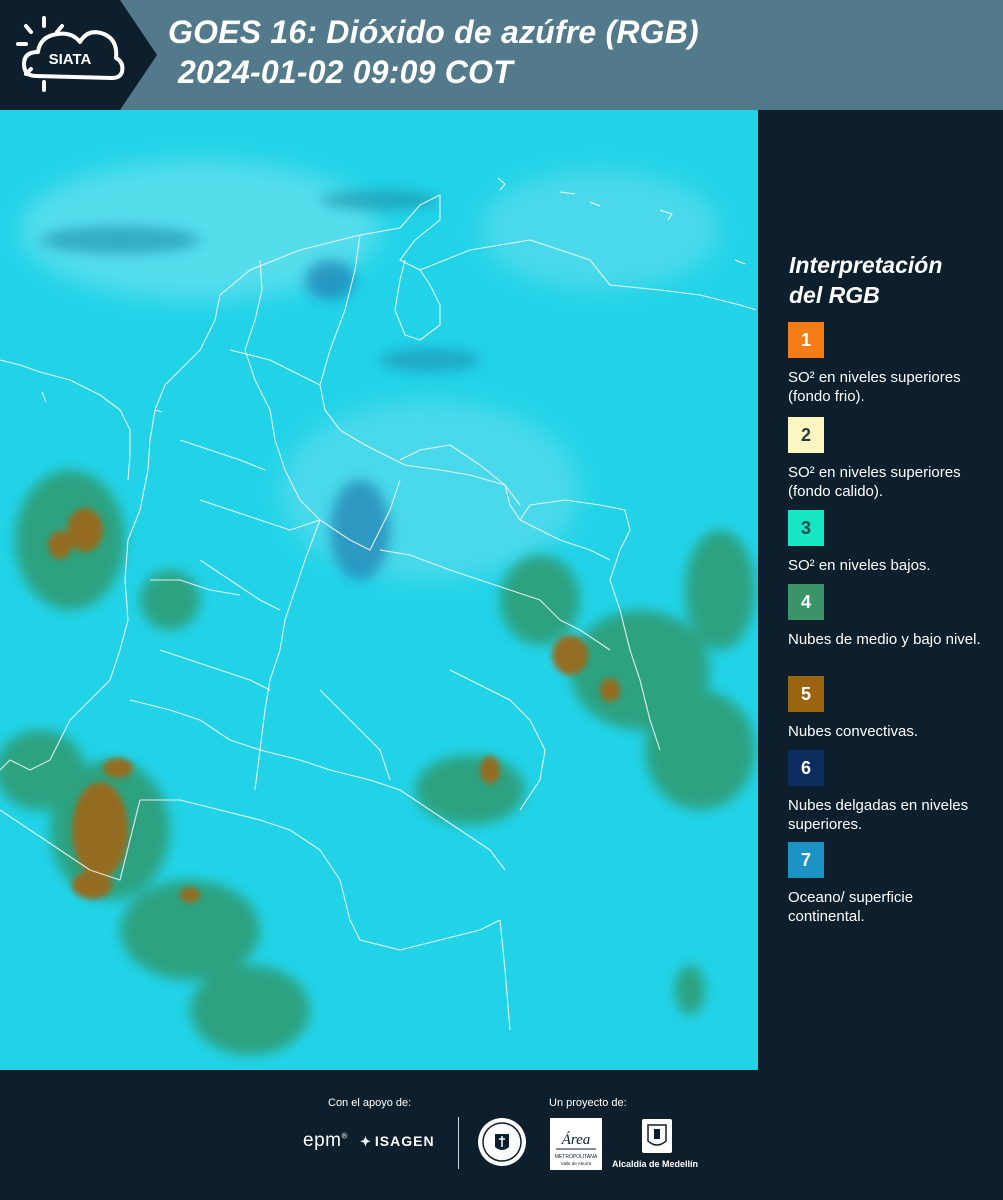 This screenshot has height=1200, width=1003. What do you see at coordinates (576, 1139) in the screenshot?
I see `svg-text: Área` at bounding box center [576, 1139].